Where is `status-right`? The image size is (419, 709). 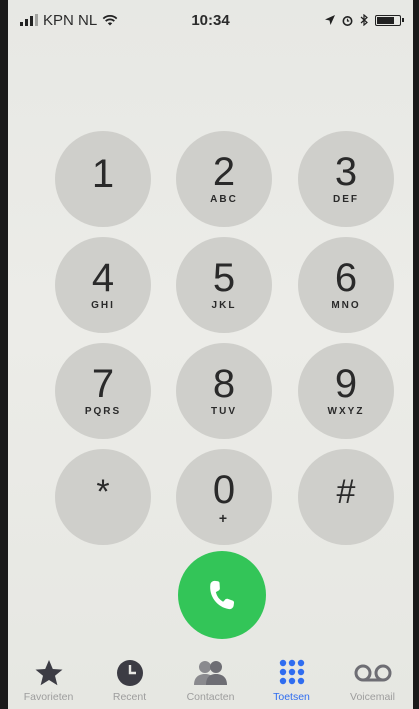 status-right is located at coordinates (364, 20).